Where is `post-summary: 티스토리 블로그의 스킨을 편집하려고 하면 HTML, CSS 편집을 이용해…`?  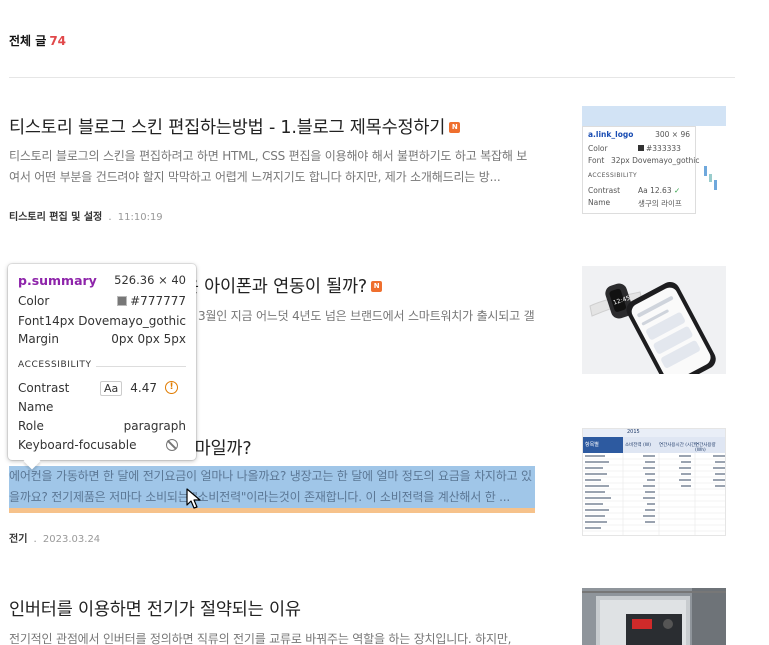 post-summary: 티스토리 블로그의 스킨을 편집하려고 하면 HTML, CSS 편집을 이용해… is located at coordinates (272, 167).